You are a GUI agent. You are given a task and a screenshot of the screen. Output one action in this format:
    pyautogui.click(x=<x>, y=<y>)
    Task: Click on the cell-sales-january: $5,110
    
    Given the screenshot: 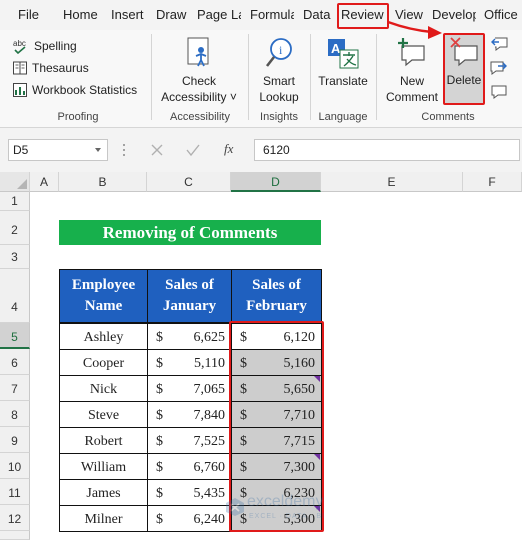 What is the action you would take?
    pyautogui.click(x=189, y=362)
    